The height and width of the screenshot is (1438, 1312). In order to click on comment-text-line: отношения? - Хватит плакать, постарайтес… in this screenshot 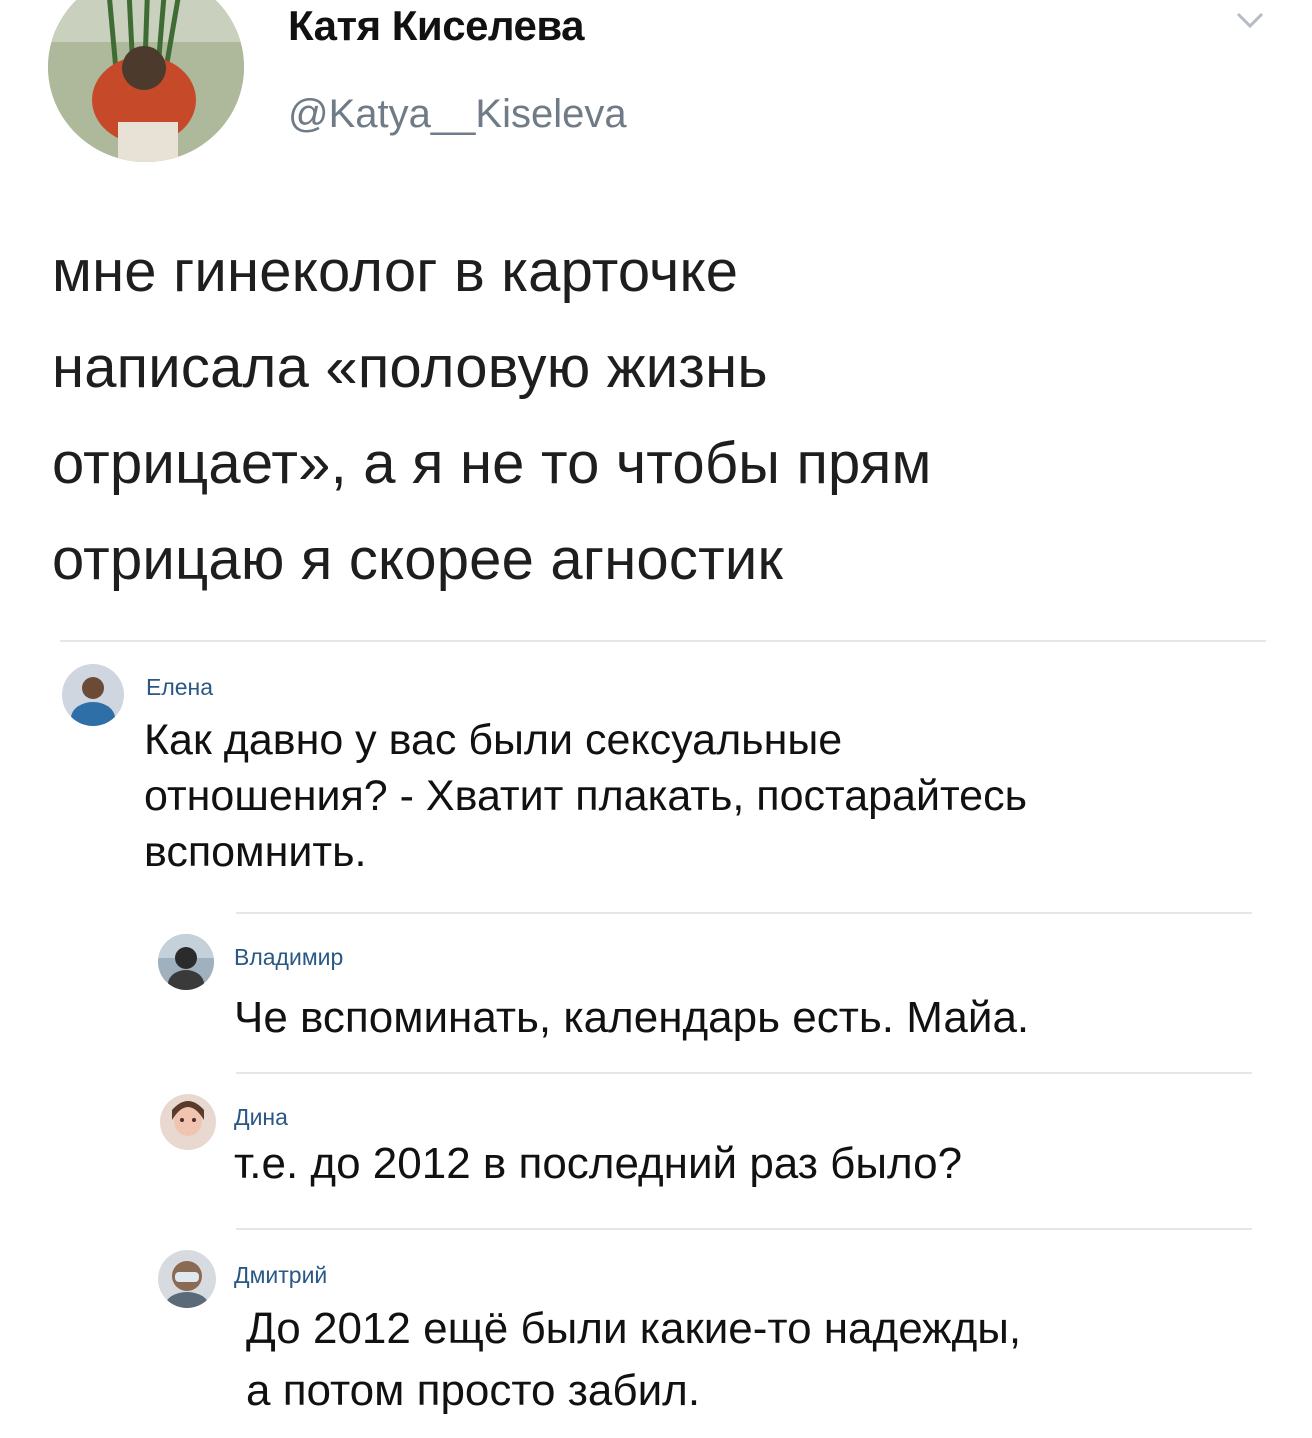, I will do `click(585, 796)`.